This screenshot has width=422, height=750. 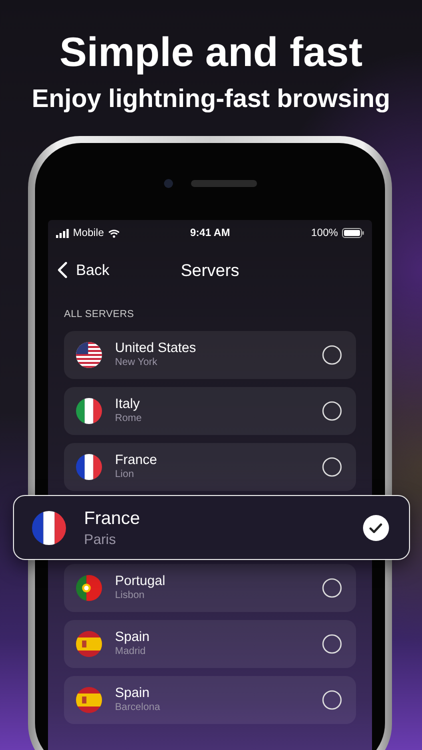 What do you see at coordinates (88, 233) in the screenshot?
I see `carrier-label: Mobile` at bounding box center [88, 233].